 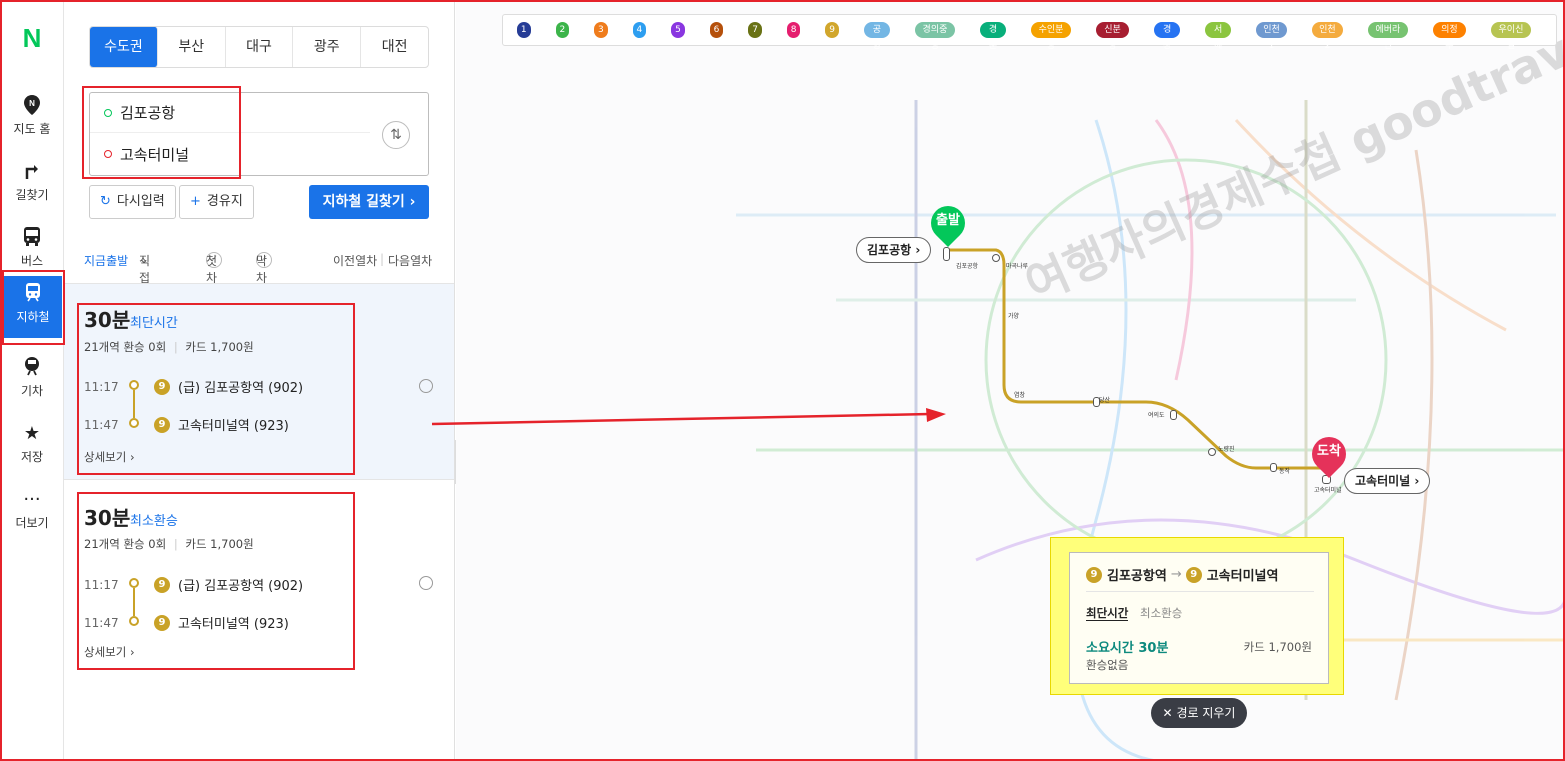 I want to click on station-gimpo-marker, so click(x=946, y=254).